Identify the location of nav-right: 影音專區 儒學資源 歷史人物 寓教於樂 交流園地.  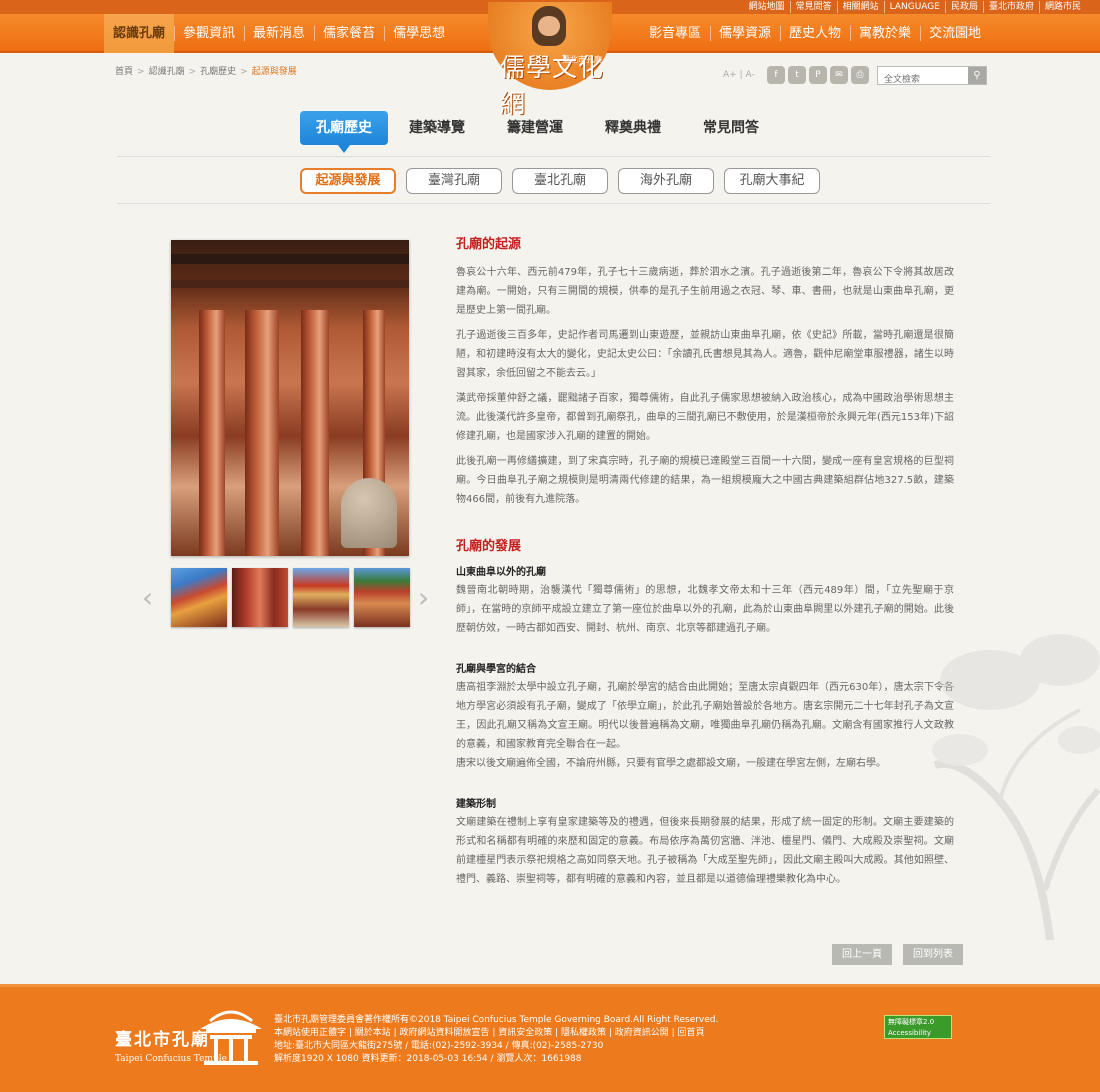
(815, 33).